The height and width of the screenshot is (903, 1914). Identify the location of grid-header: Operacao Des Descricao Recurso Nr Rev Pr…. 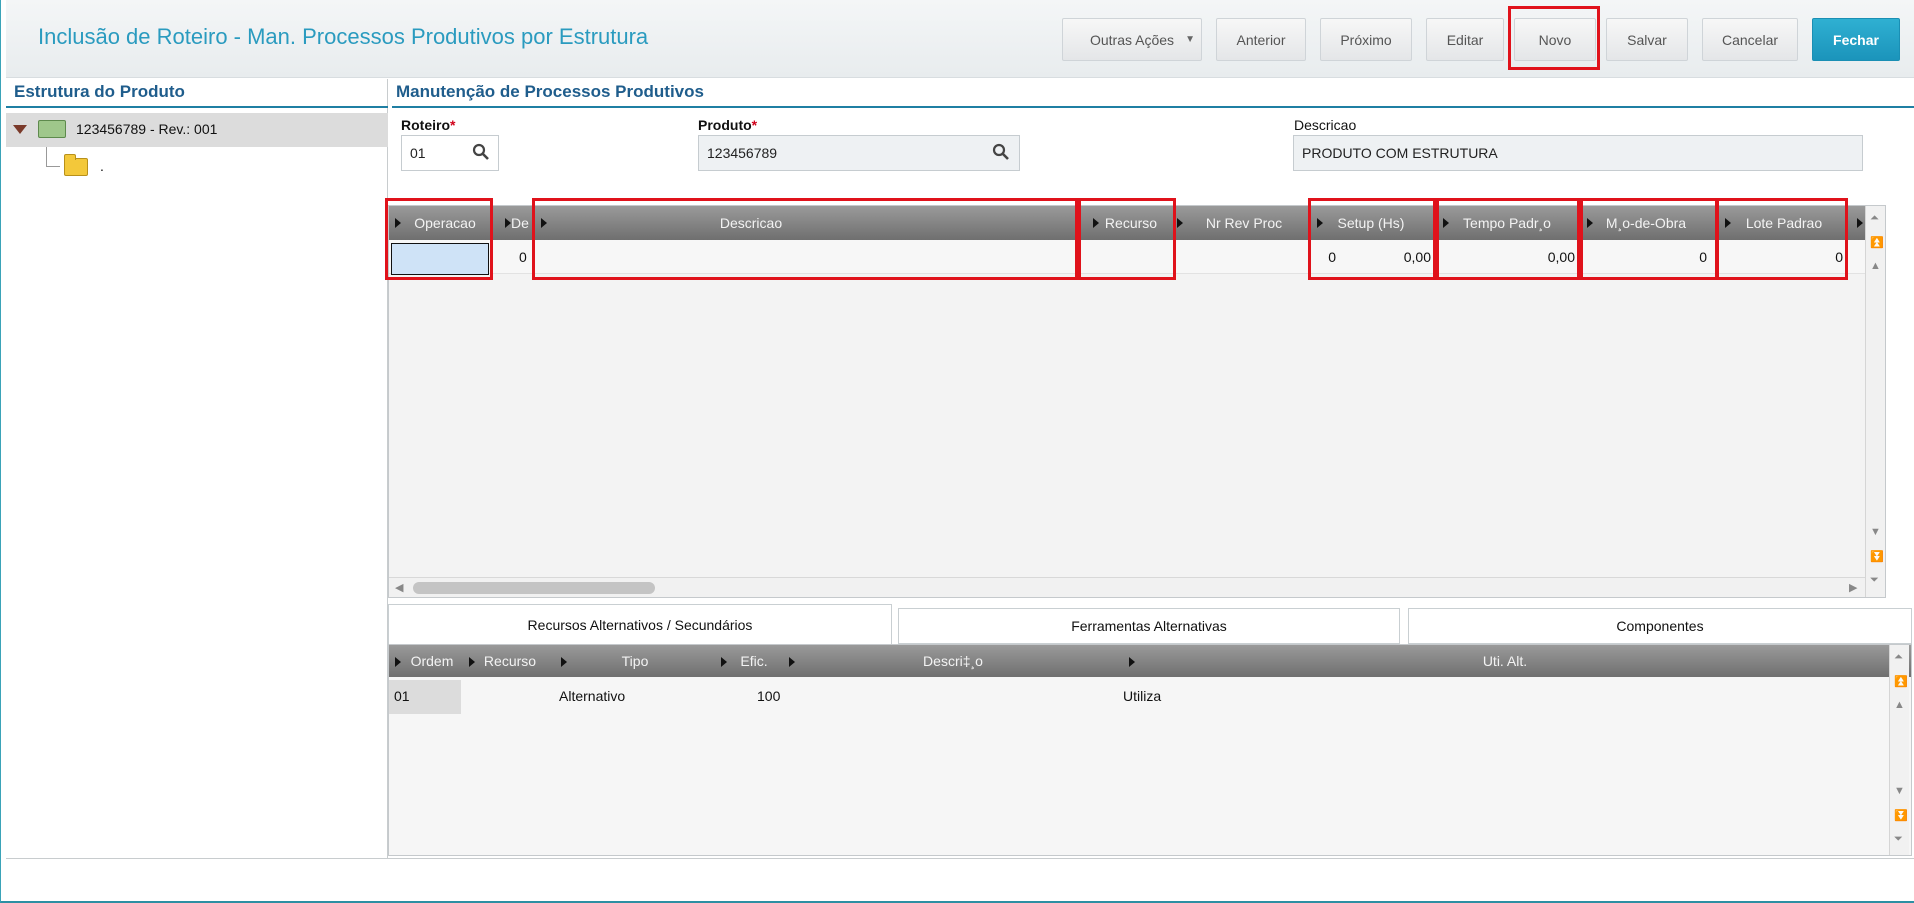
(1137, 223).